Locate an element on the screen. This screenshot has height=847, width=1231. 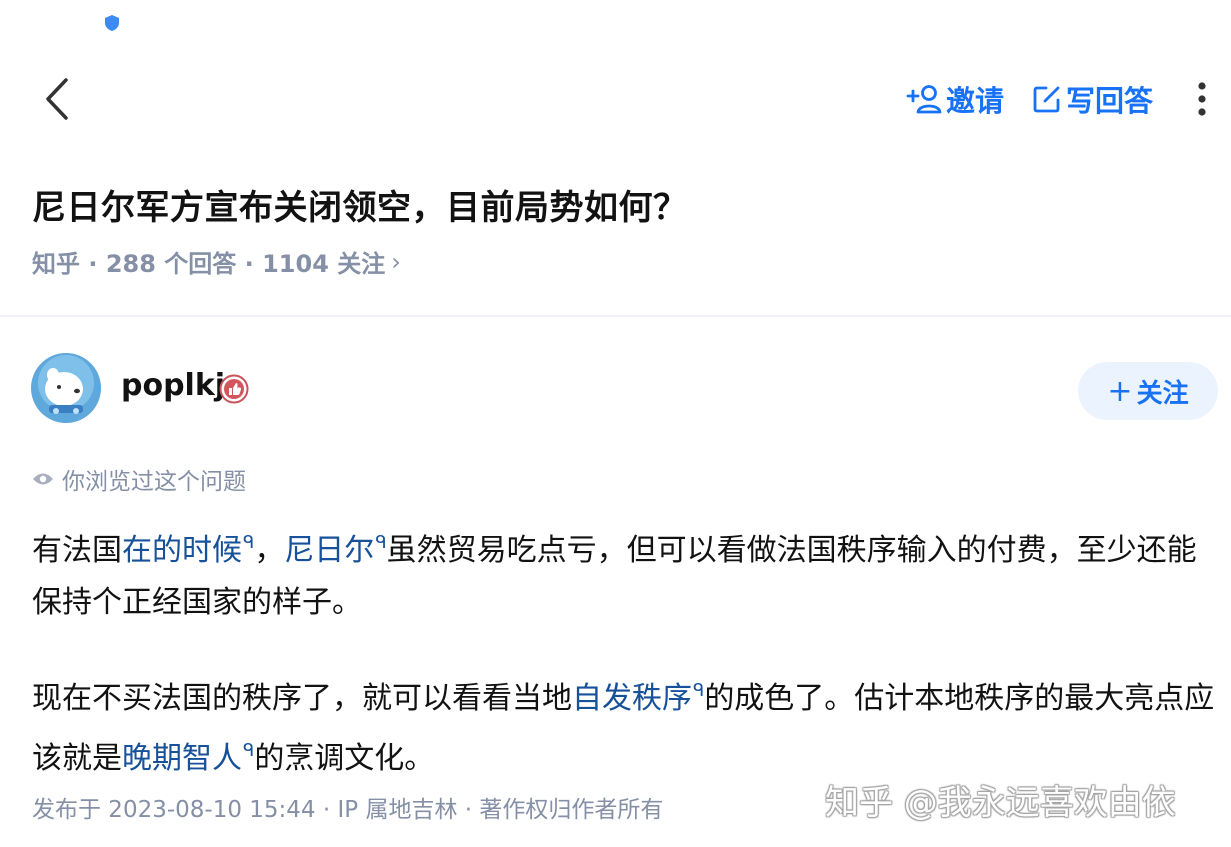
answer-text: 有法国 is located at coordinates (77, 550).